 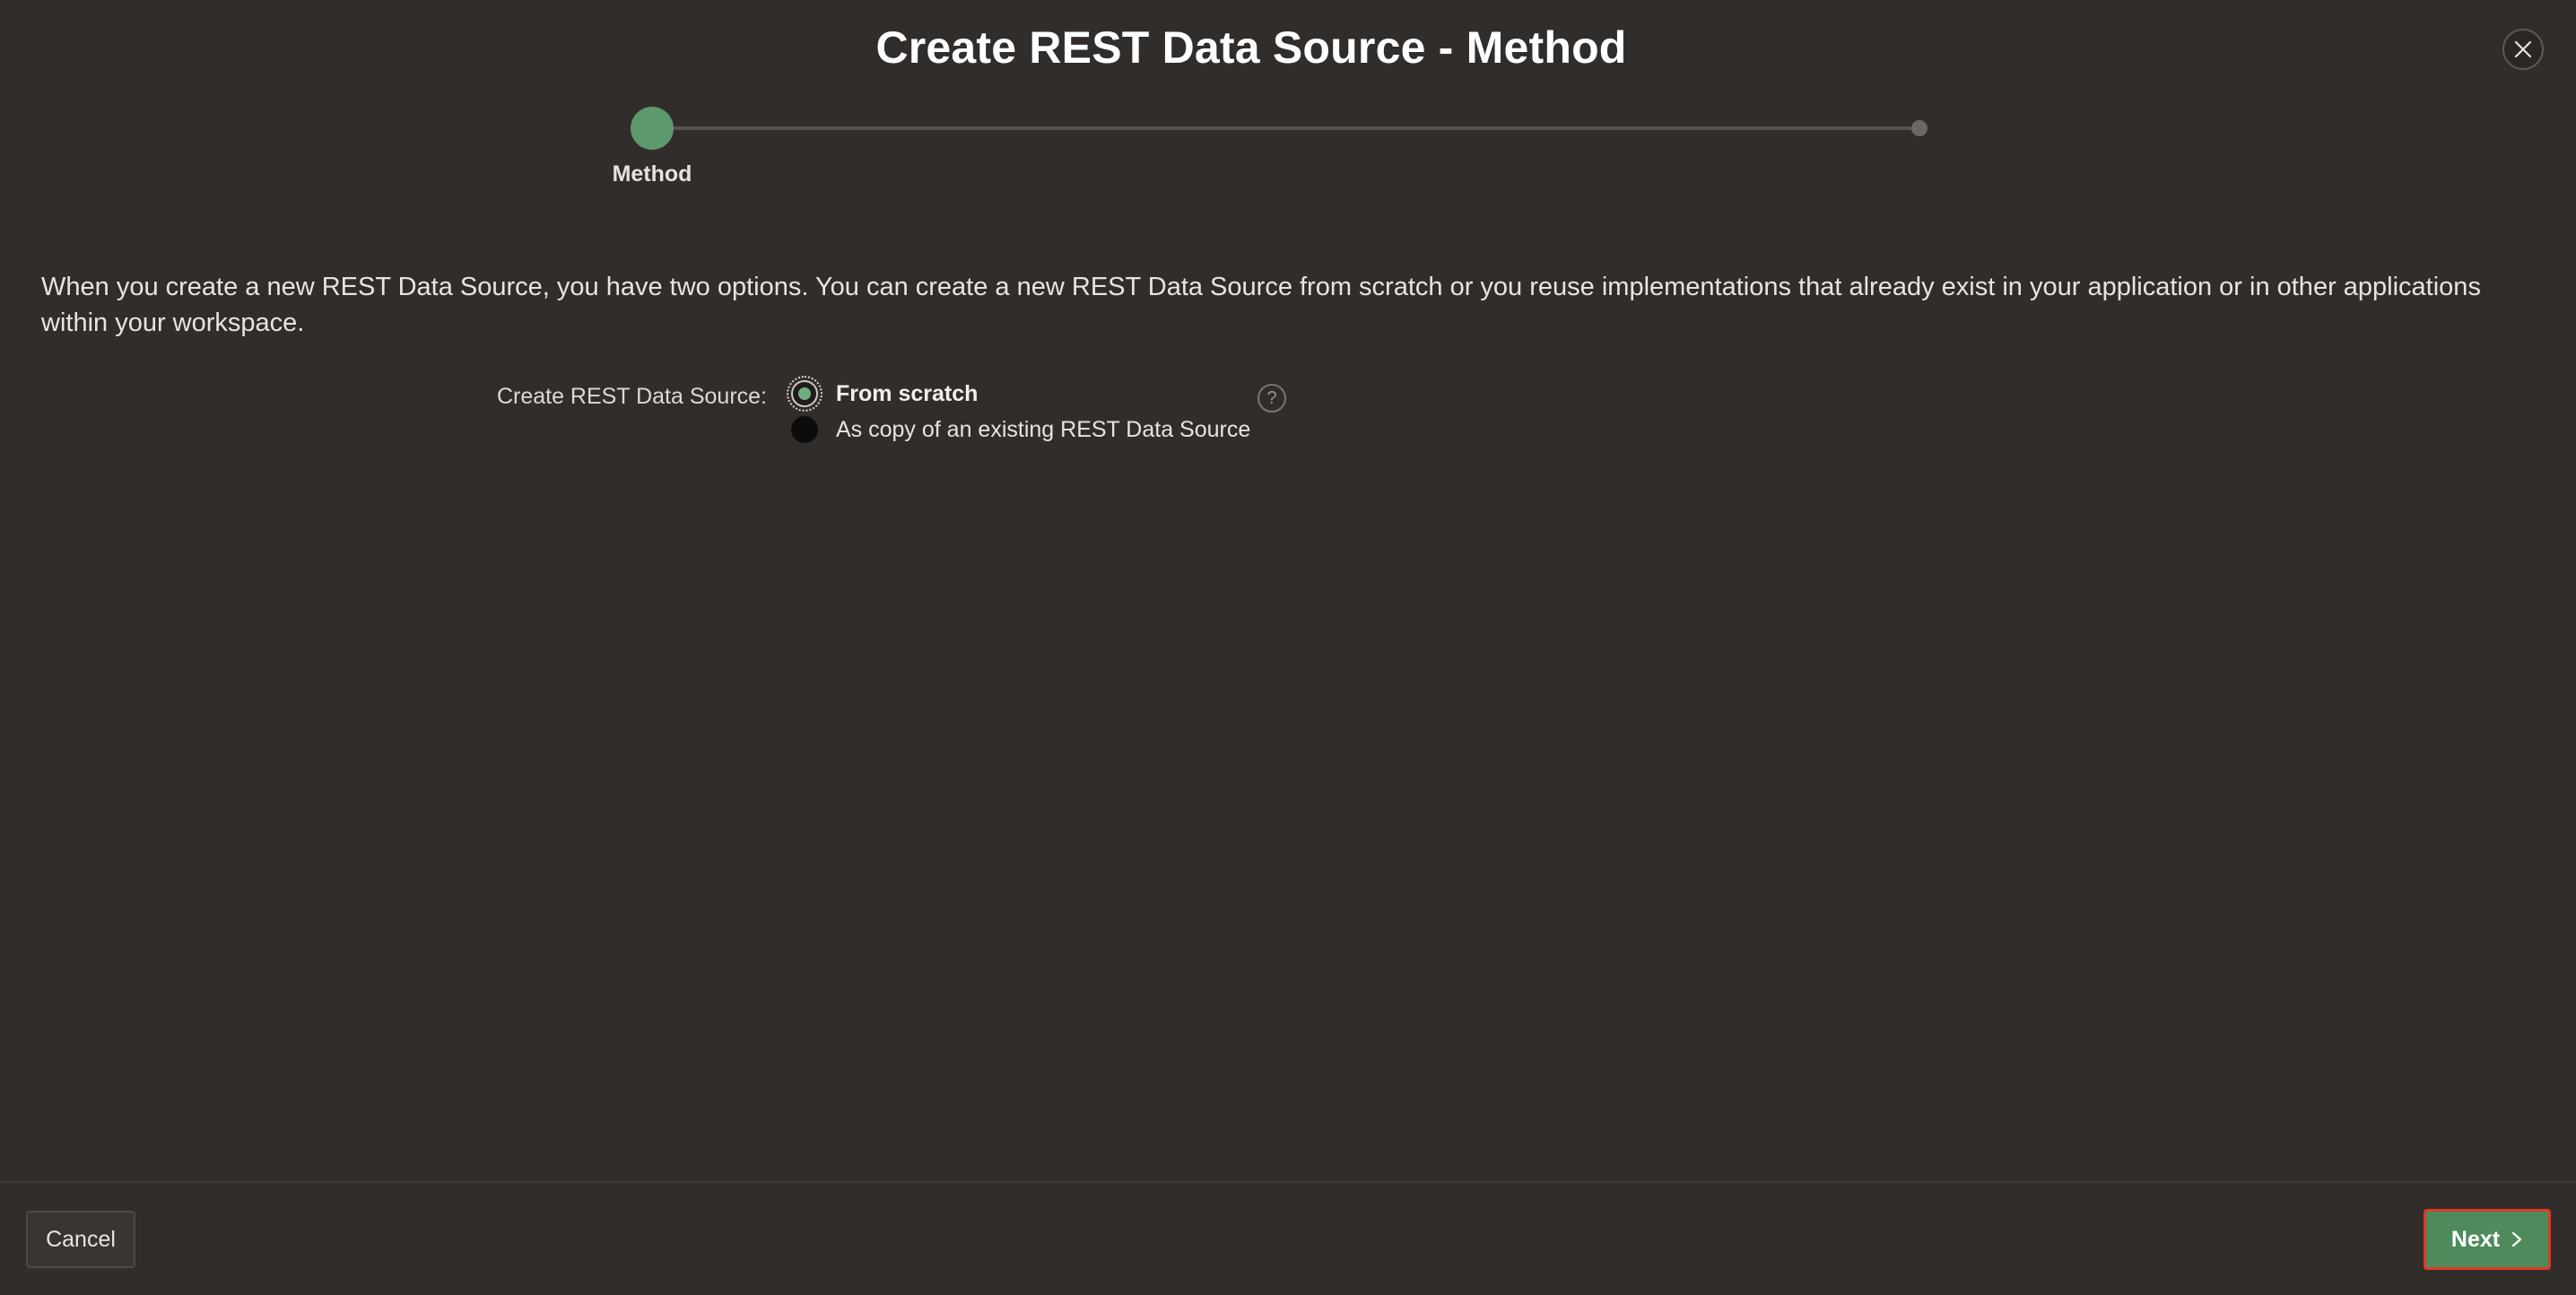 I want to click on next-button: Next, so click(x=2487, y=1239).